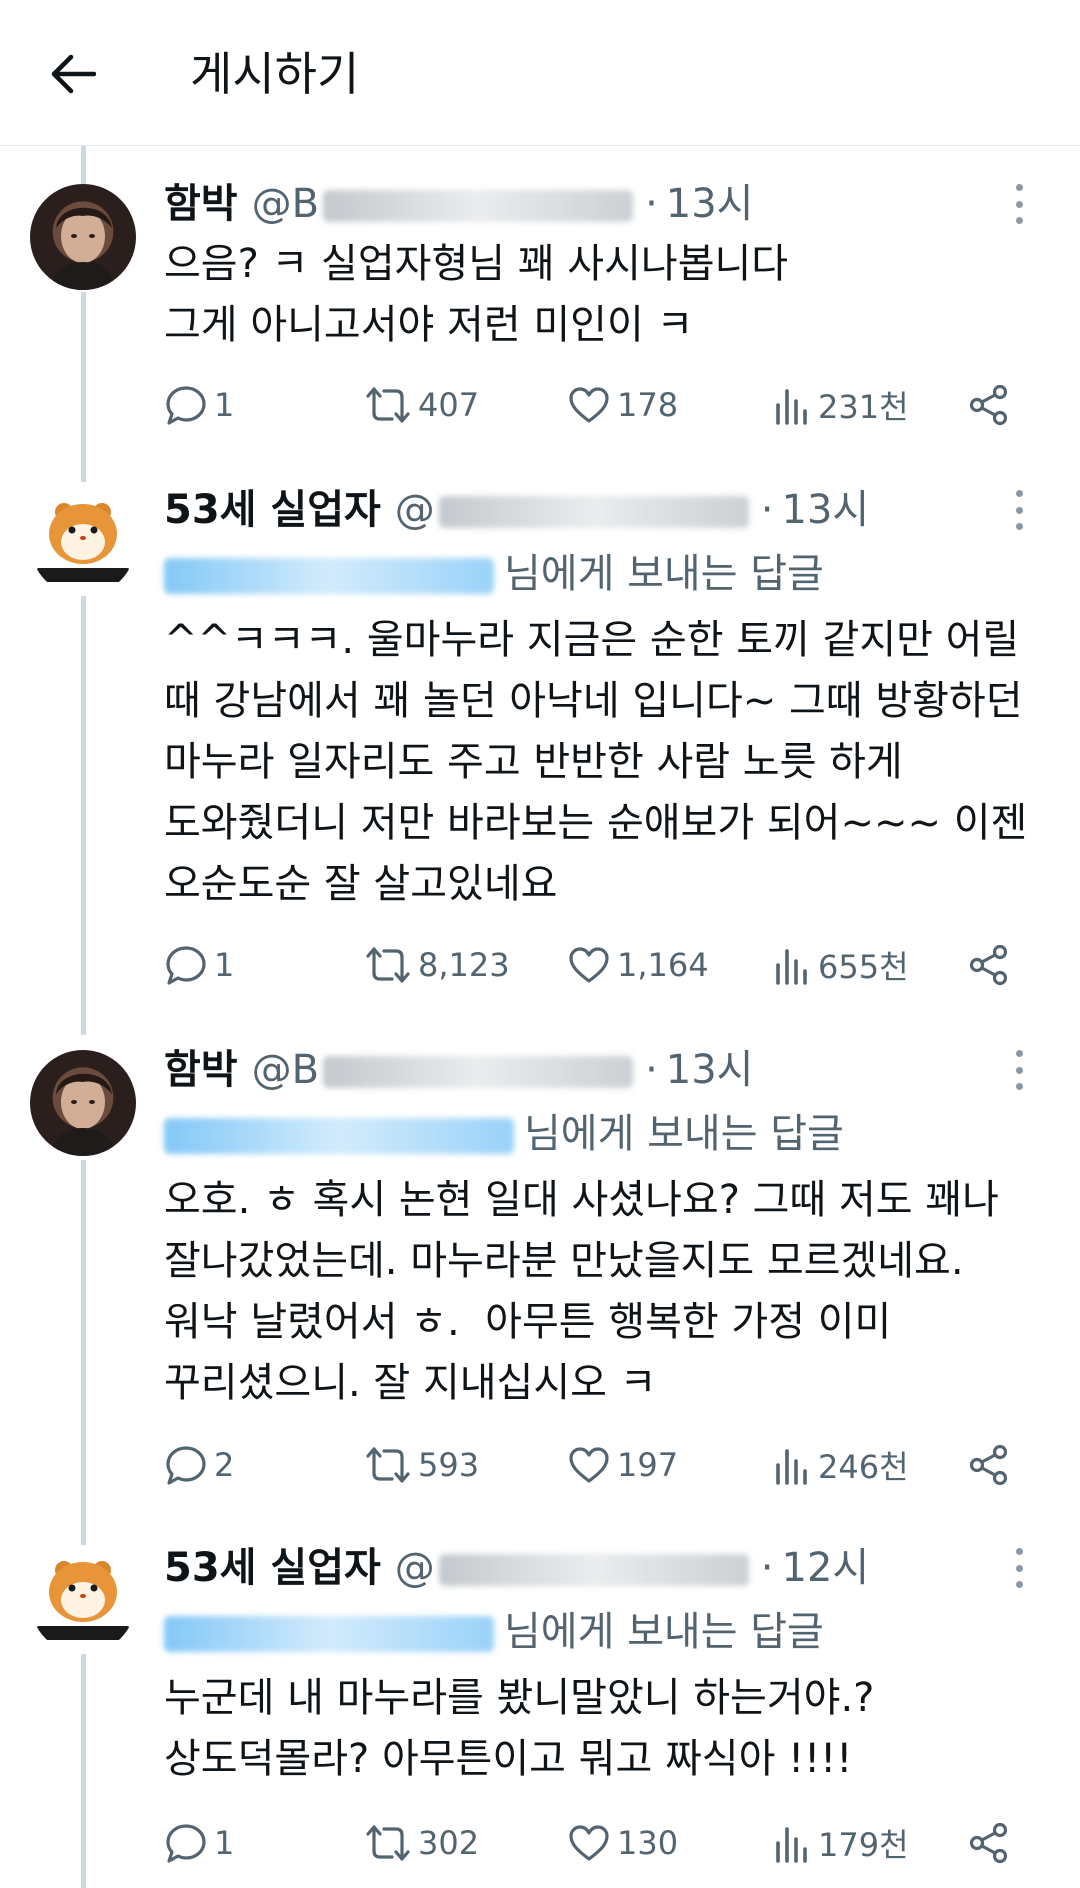 This screenshot has height=1888, width=1080. Describe the element at coordinates (476, 294) in the screenshot. I see `tweet-text: 으음? ㅋ 실업자형님 꽤 사시나봅니다 그게 아니고서야 저런 미인이 ㅋ` at that location.